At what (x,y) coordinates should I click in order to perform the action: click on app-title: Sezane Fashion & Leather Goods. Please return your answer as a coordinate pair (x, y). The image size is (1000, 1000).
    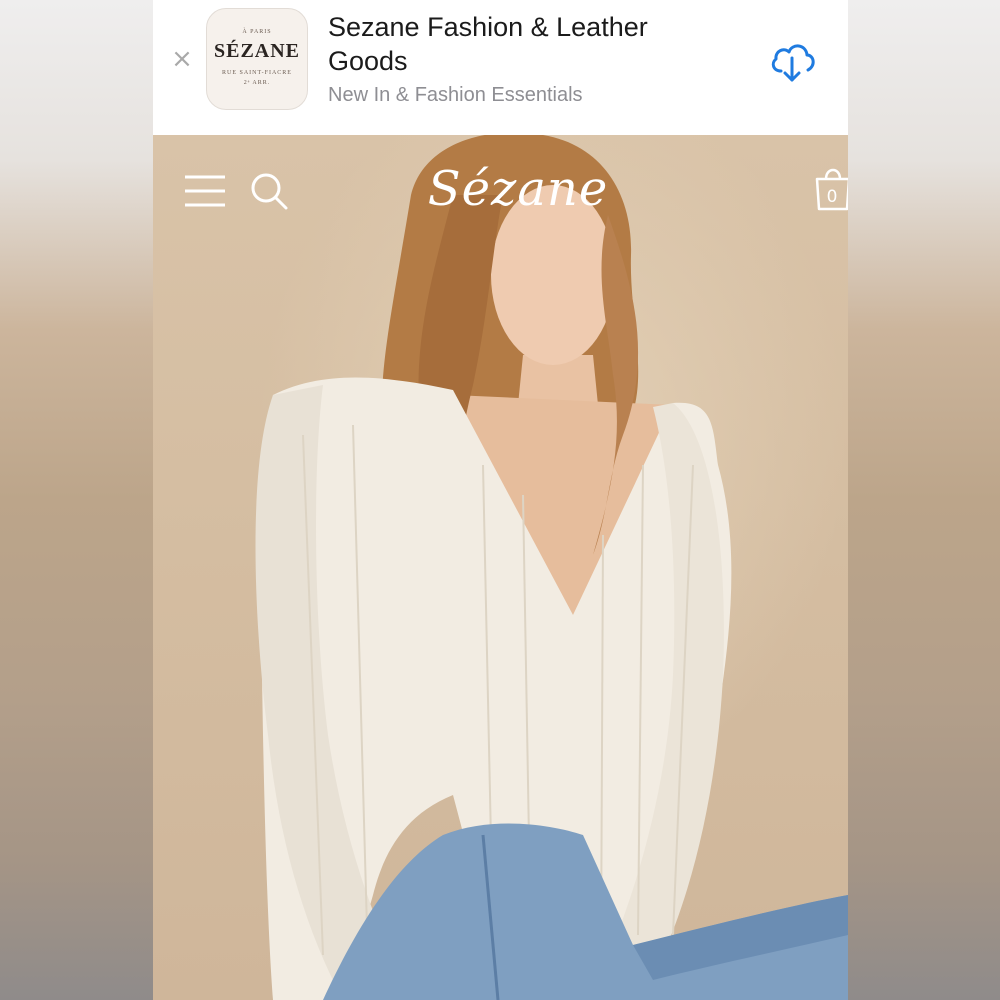
    Looking at the image, I should click on (488, 44).